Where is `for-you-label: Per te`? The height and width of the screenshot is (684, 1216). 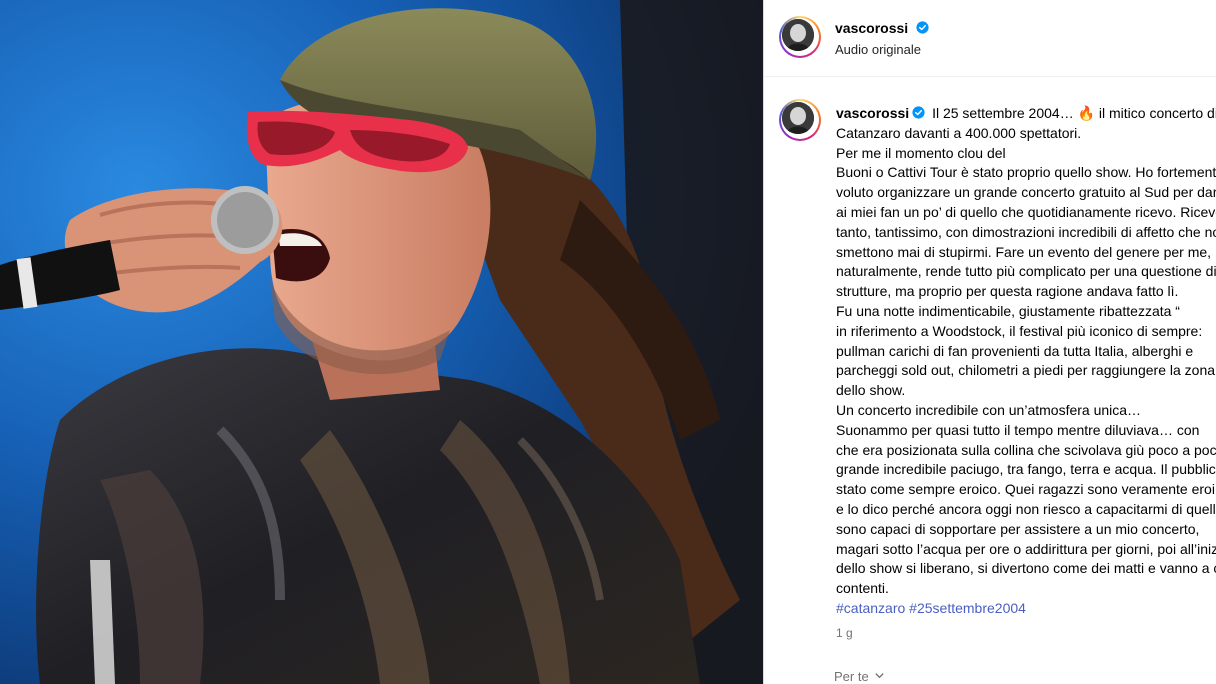 for-you-label: Per te is located at coordinates (851, 676).